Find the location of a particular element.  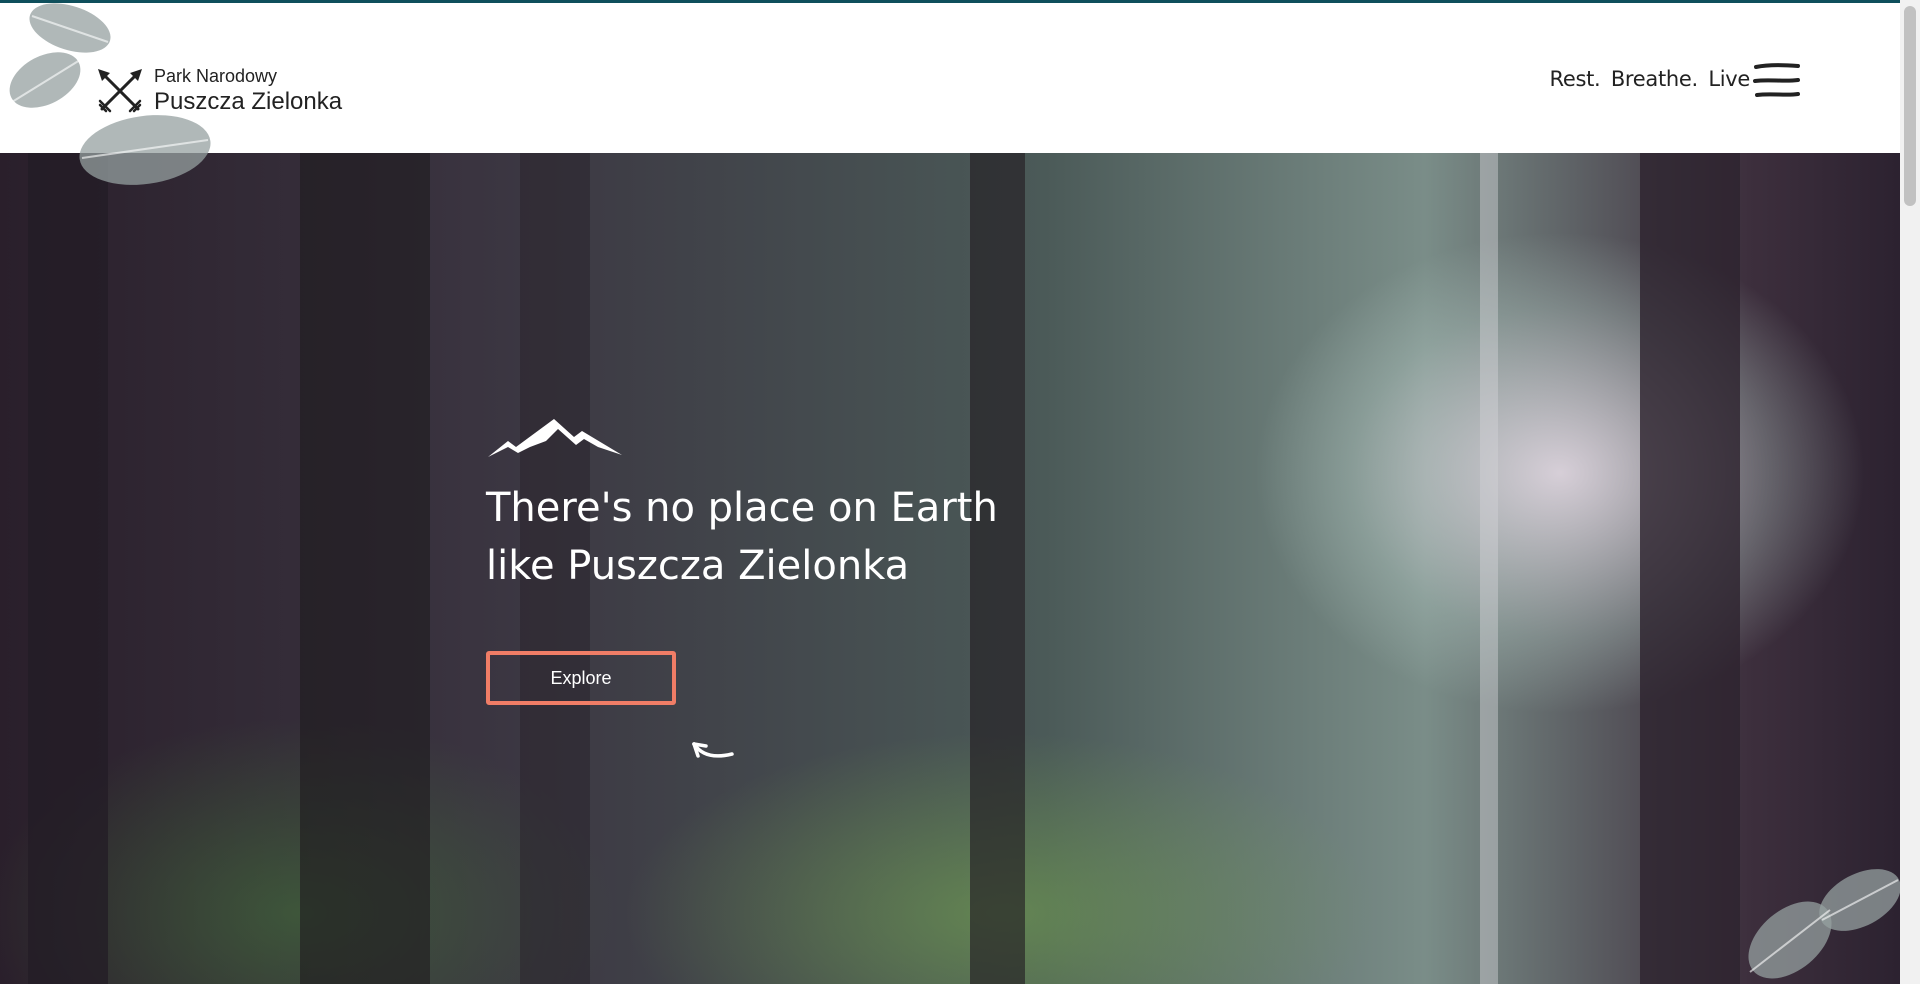

hamburger-menu-icon is located at coordinates (1777, 81).